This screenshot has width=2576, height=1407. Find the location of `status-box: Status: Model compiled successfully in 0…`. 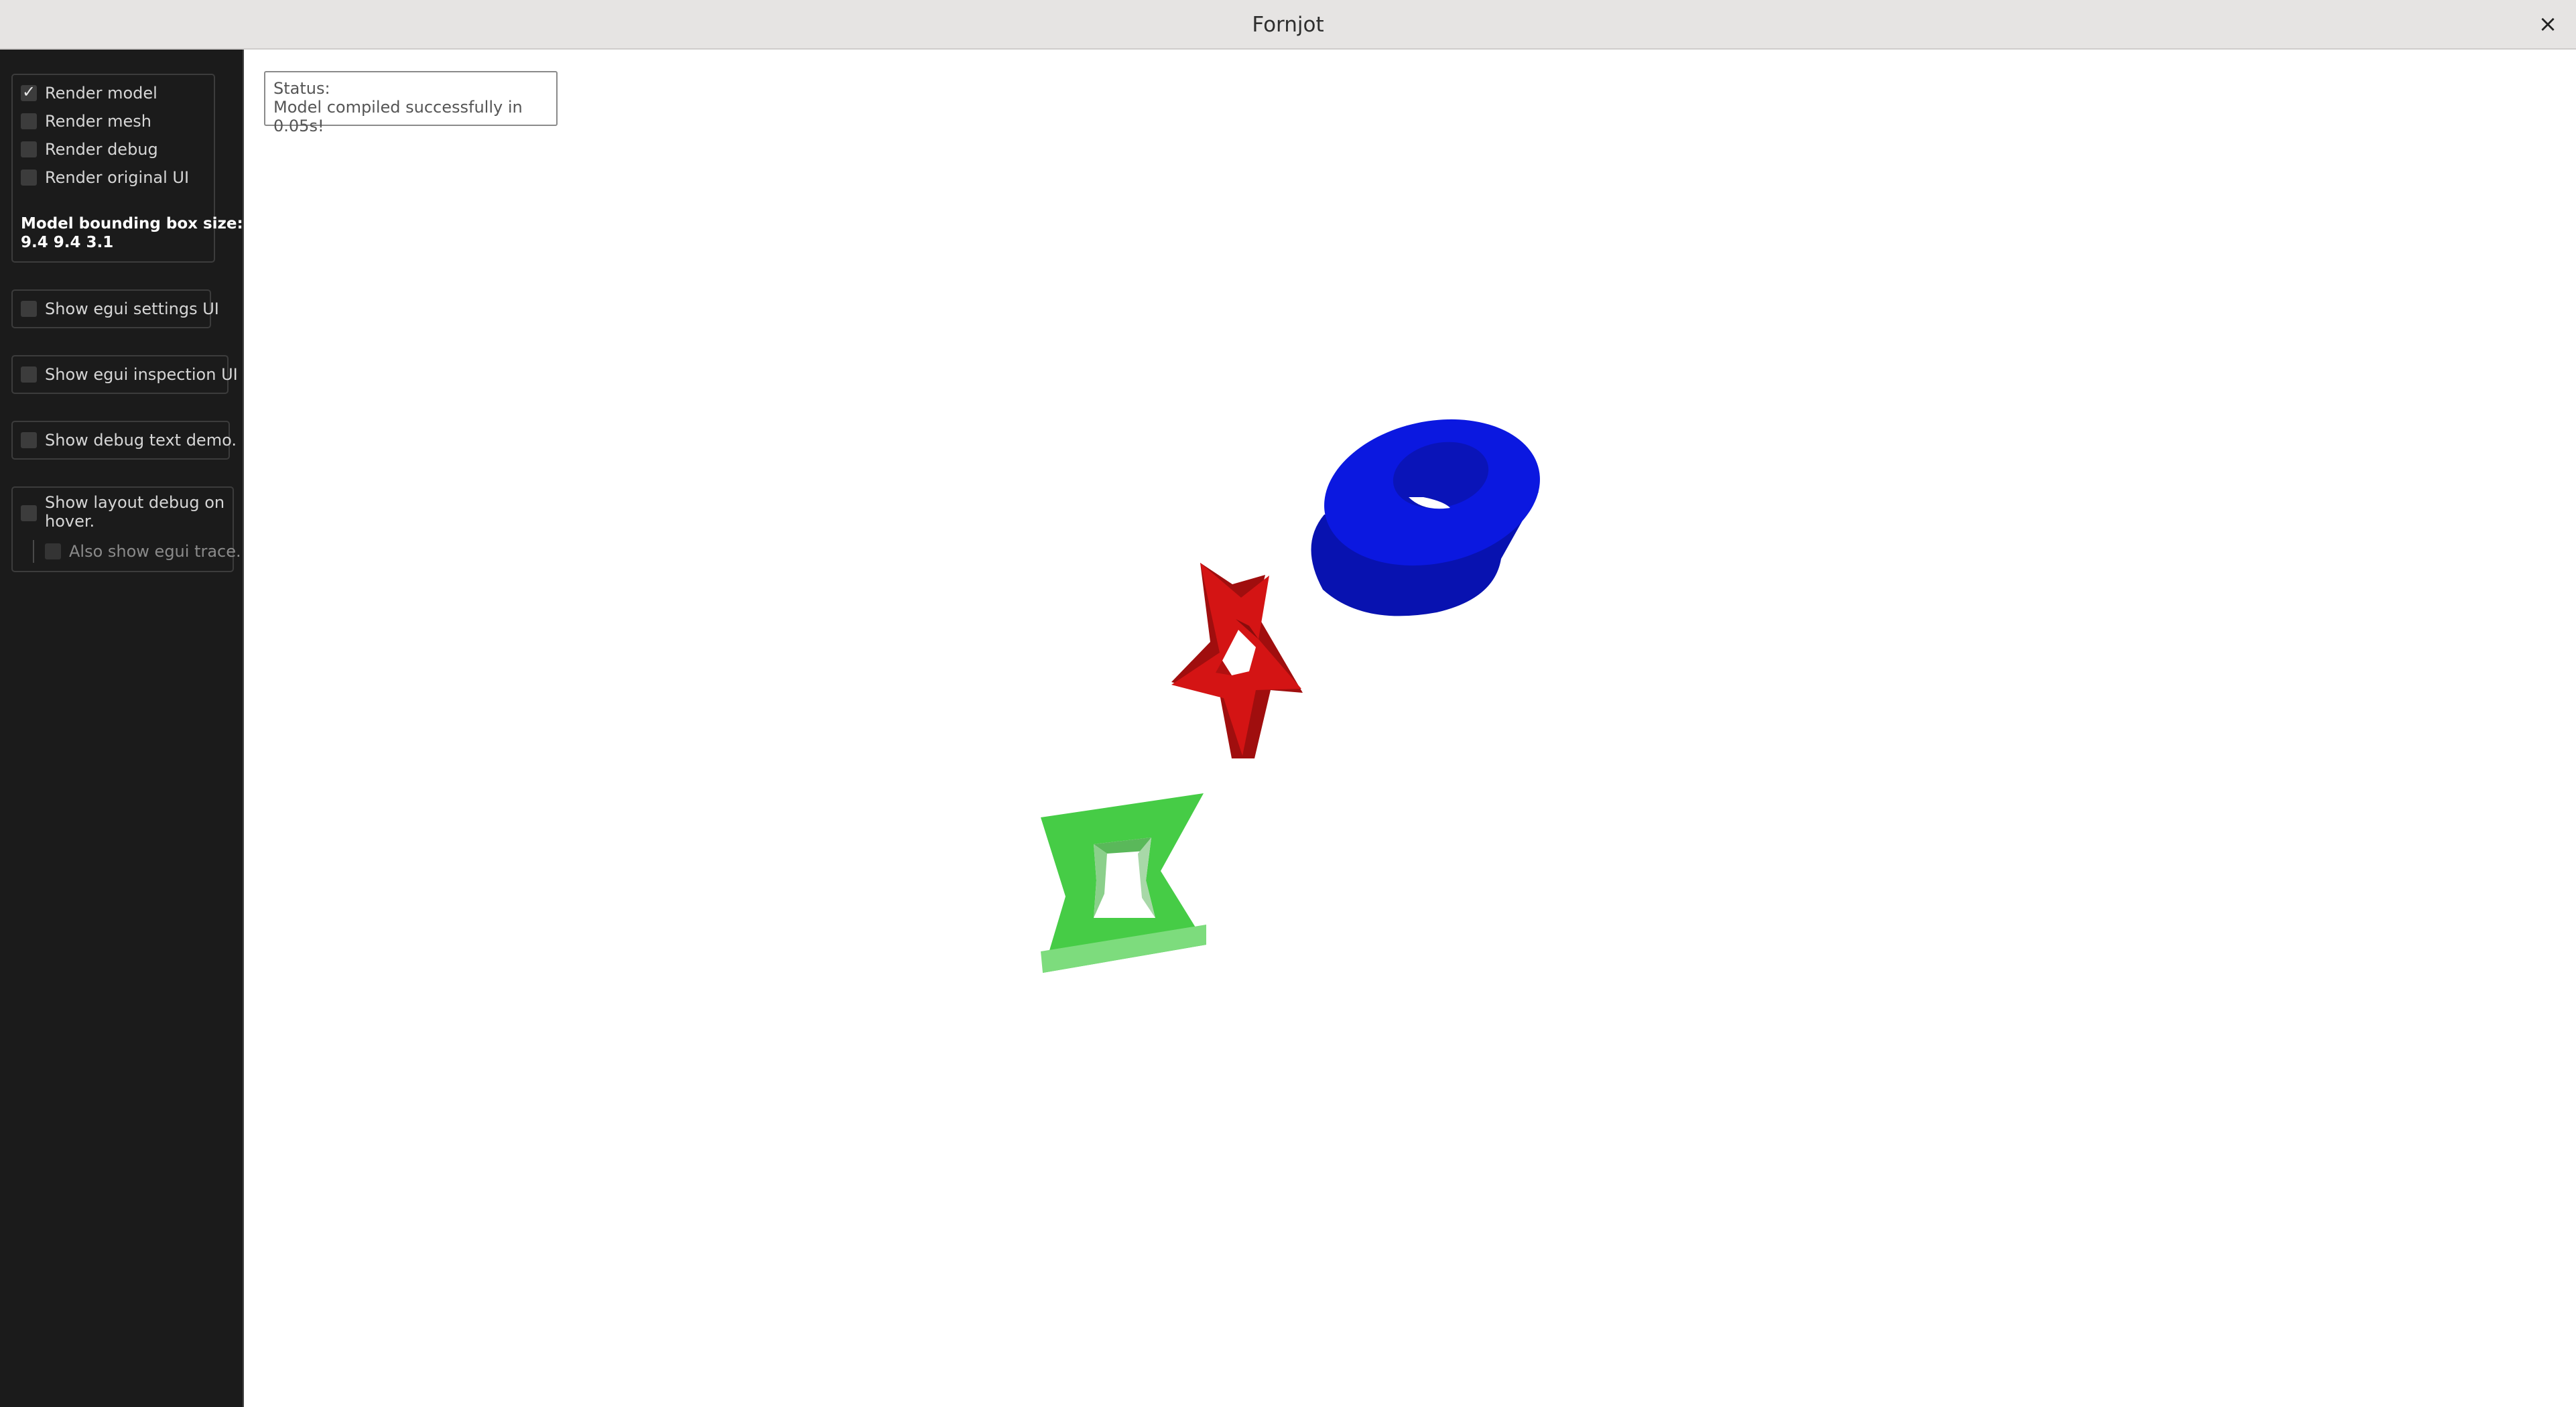

status-box: Status: Model compiled successfully in 0… is located at coordinates (411, 103).